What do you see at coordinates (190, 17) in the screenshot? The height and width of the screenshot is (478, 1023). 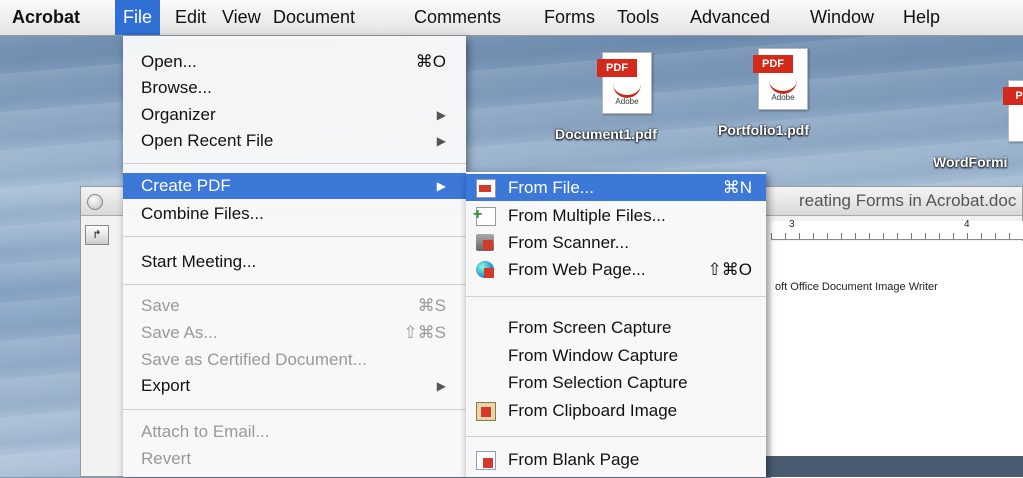 I see `menu-edit: Edit` at bounding box center [190, 17].